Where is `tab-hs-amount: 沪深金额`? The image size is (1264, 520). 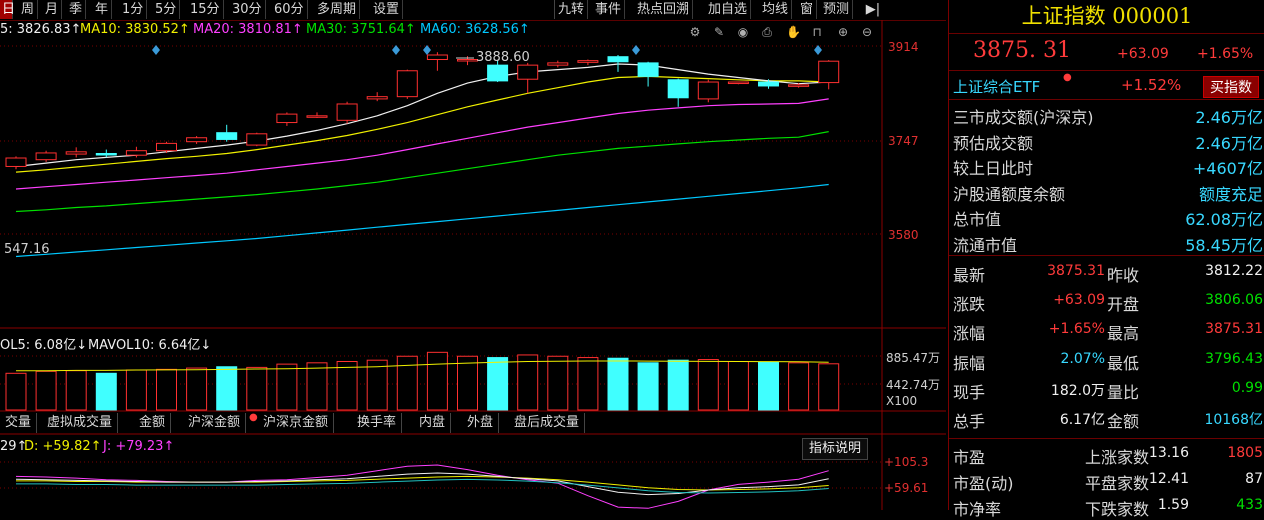
tab-hs-amount: 沪深金额 is located at coordinates (215, 423).